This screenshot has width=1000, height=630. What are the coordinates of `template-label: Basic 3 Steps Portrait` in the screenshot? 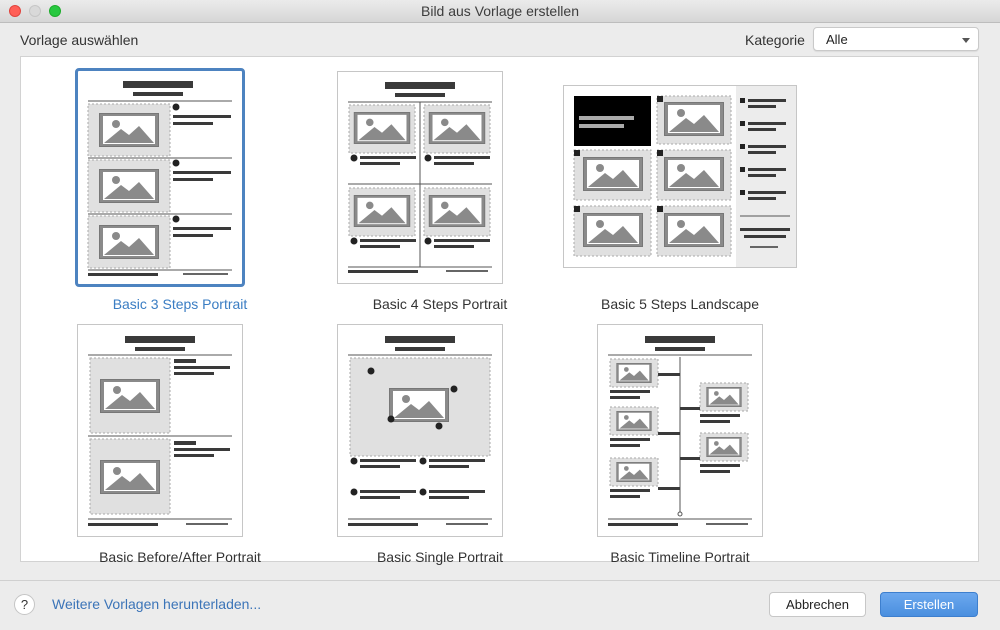 It's located at (180, 304).